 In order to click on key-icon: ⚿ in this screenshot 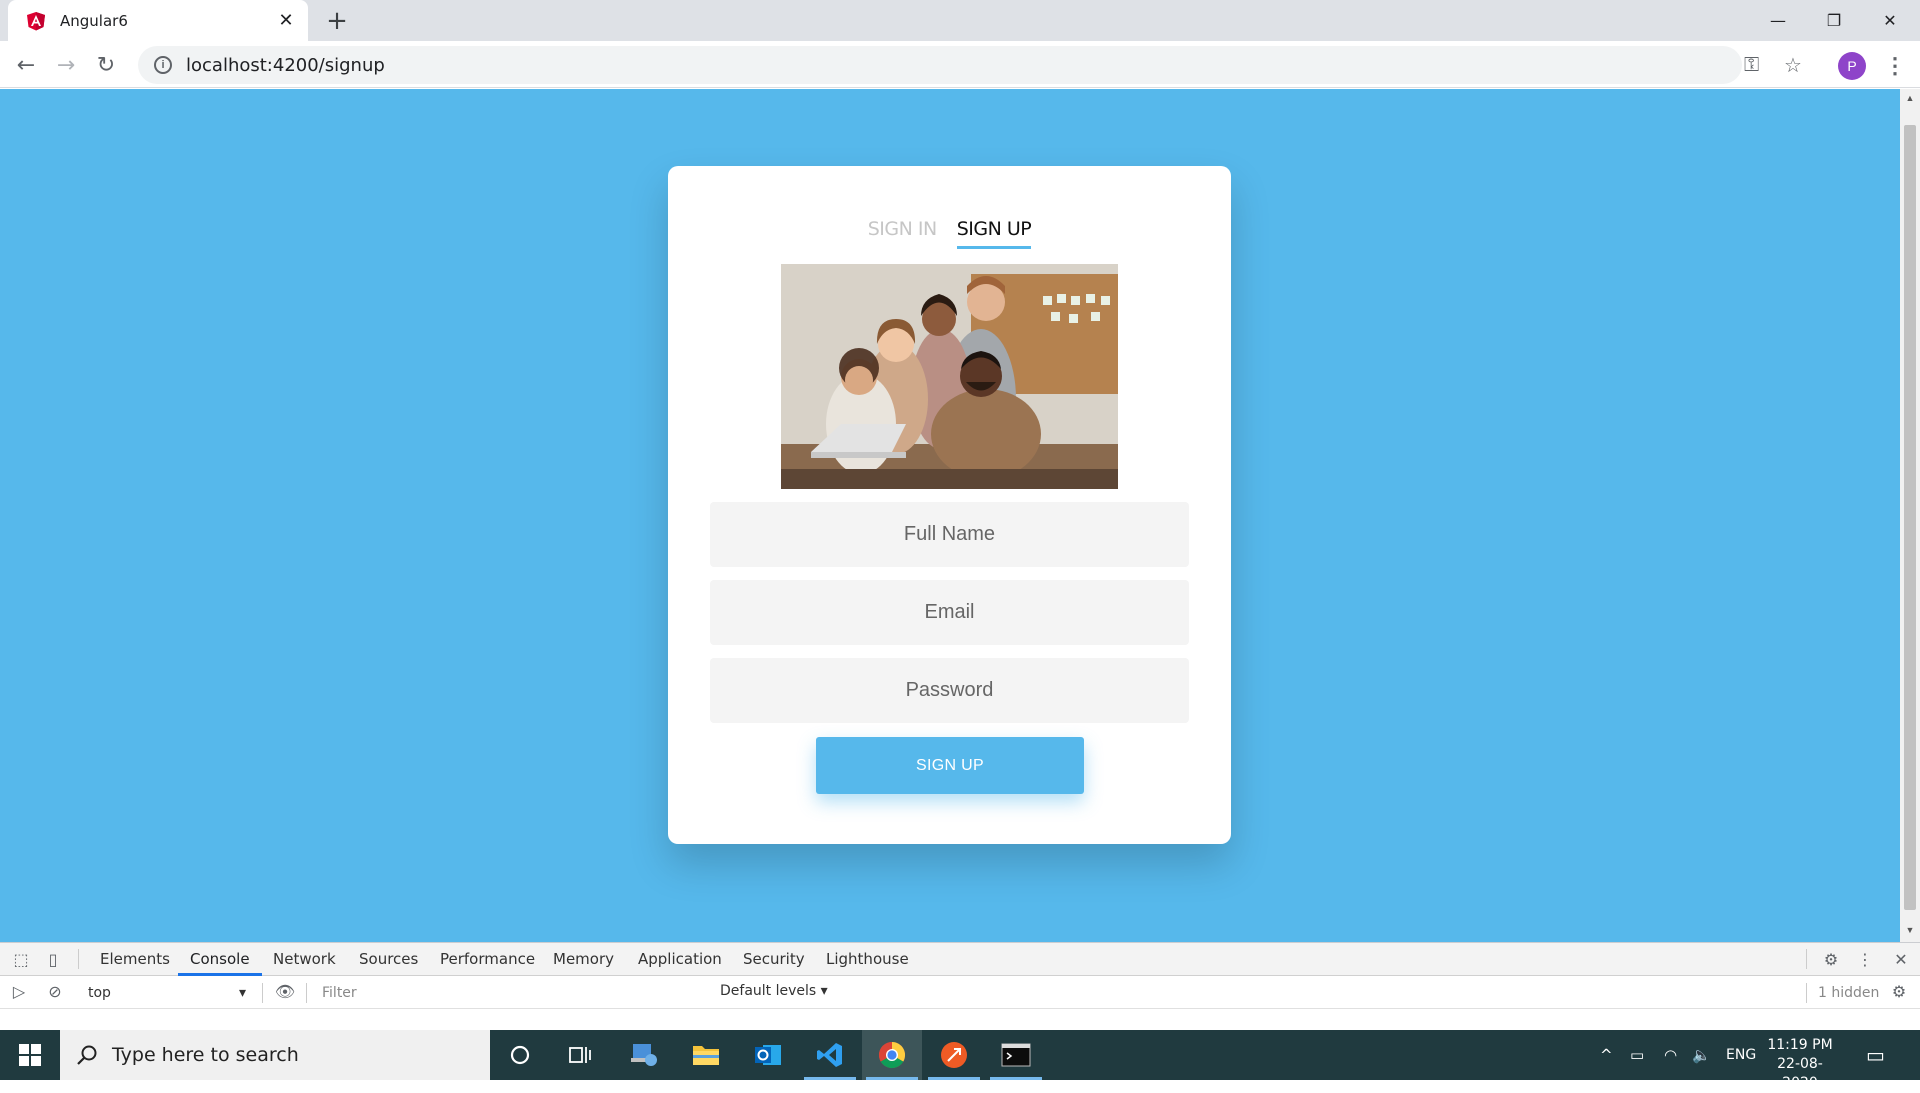, I will do `click(1751, 65)`.